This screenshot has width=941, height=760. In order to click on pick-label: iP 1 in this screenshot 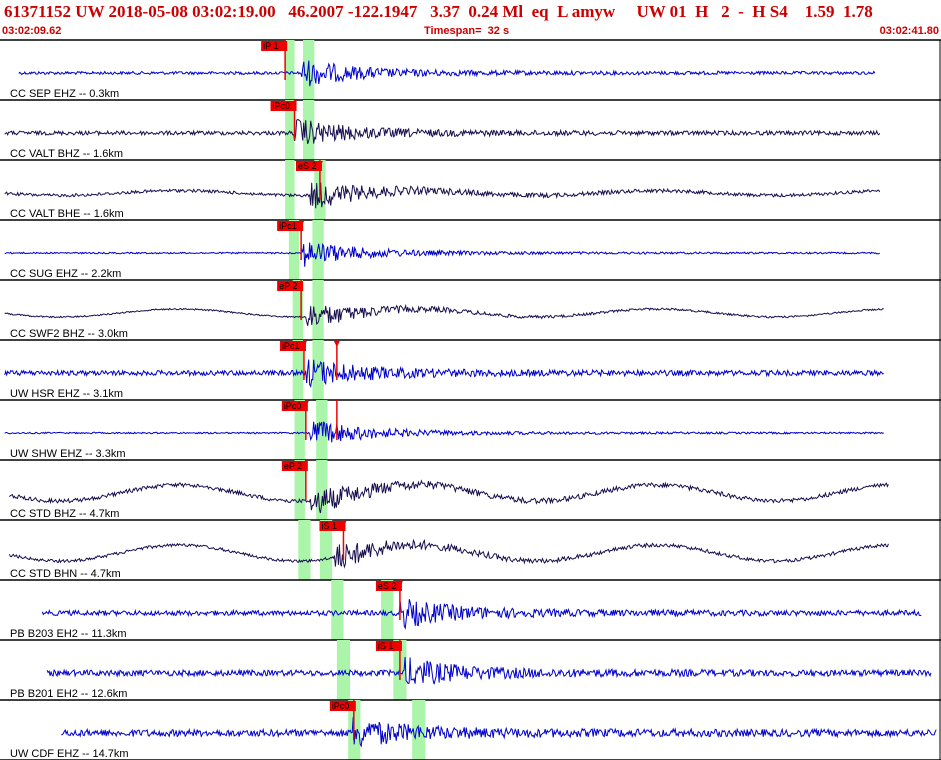, I will do `click(270, 46)`.